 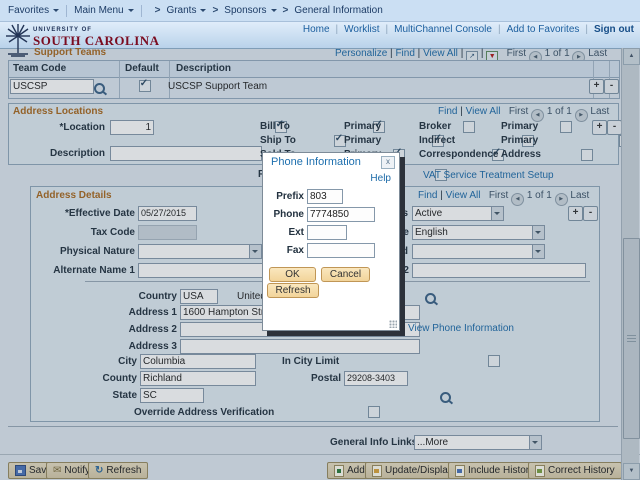 I want to click on phone-input: 7774850, so click(x=341, y=214).